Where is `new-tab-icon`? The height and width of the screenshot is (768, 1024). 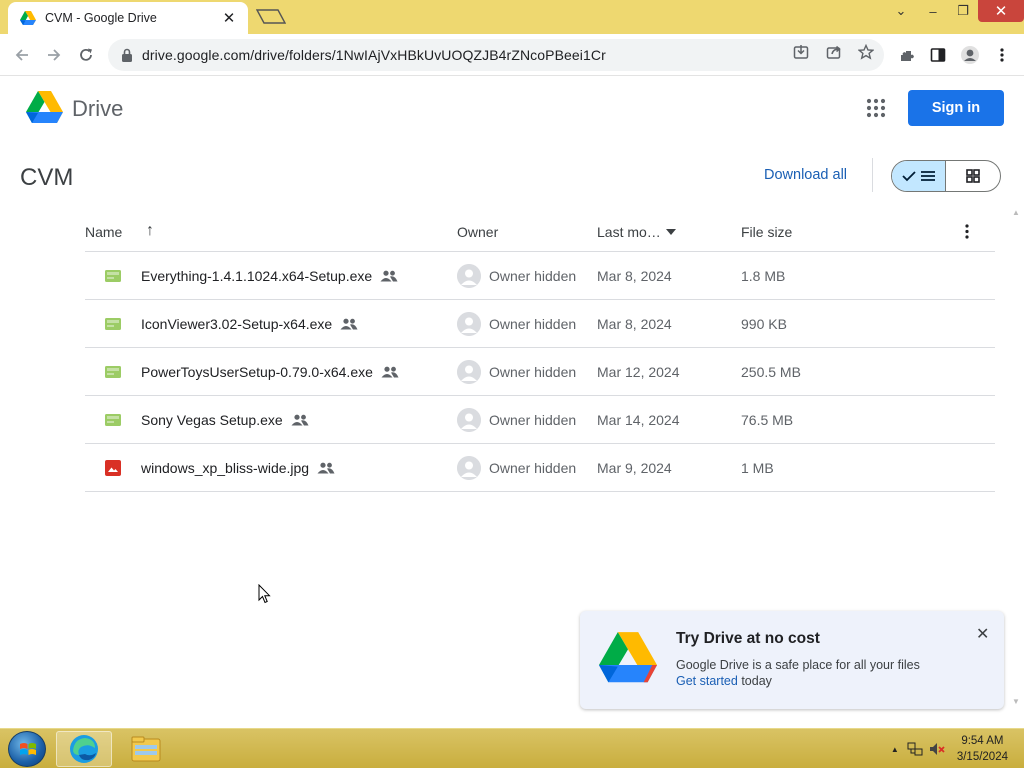 new-tab-icon is located at coordinates (271, 16).